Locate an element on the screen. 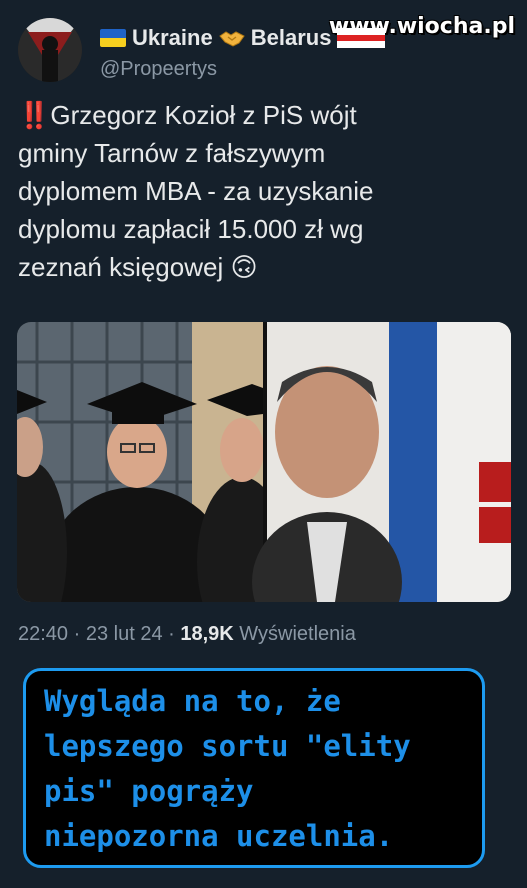 The image size is (527, 888). handshake-icon is located at coordinates (231, 39).